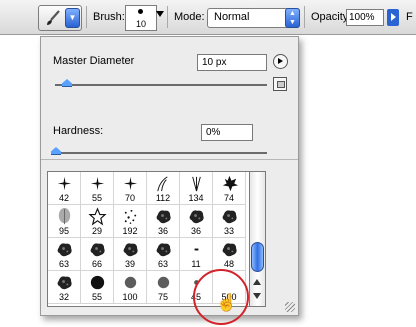  I want to click on brush-preset-cell: 66, so click(97, 254).